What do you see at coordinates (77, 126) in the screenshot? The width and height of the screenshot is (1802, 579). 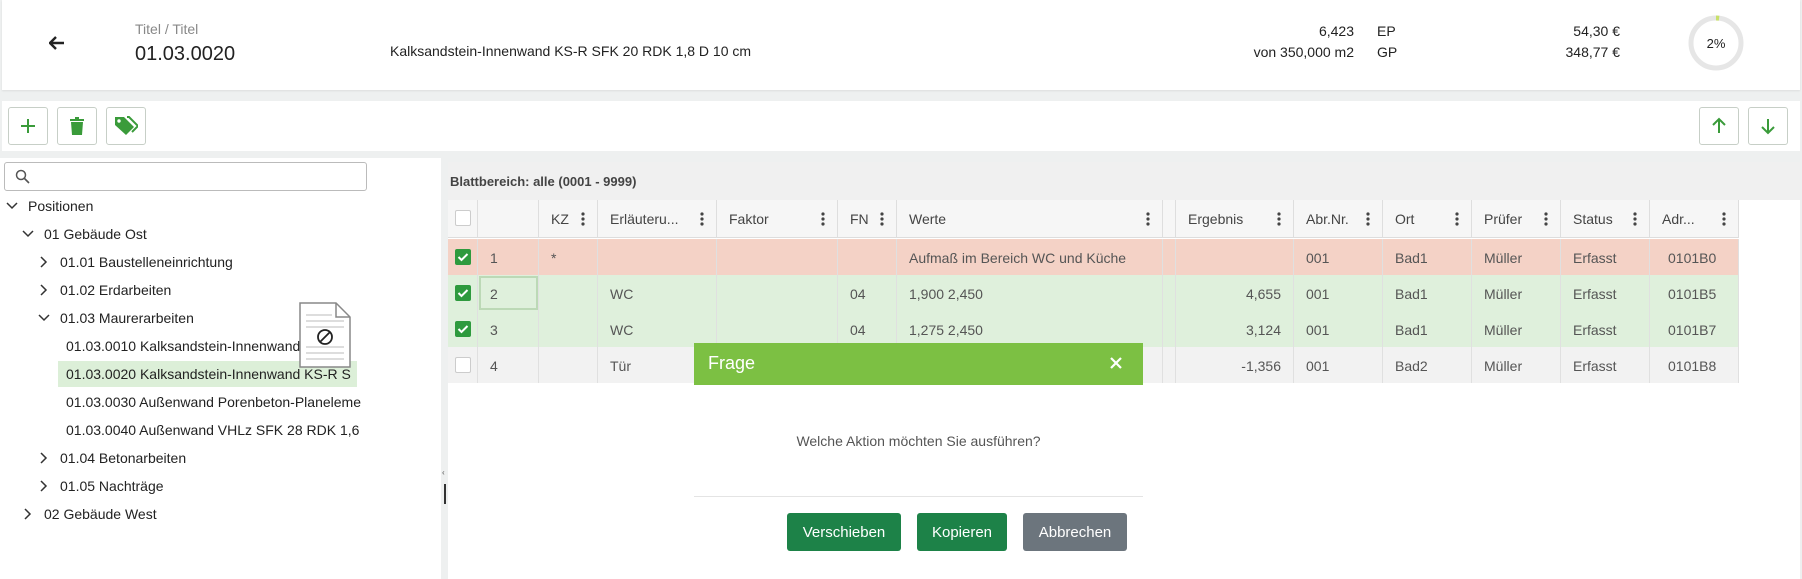 I see `delete-button` at bounding box center [77, 126].